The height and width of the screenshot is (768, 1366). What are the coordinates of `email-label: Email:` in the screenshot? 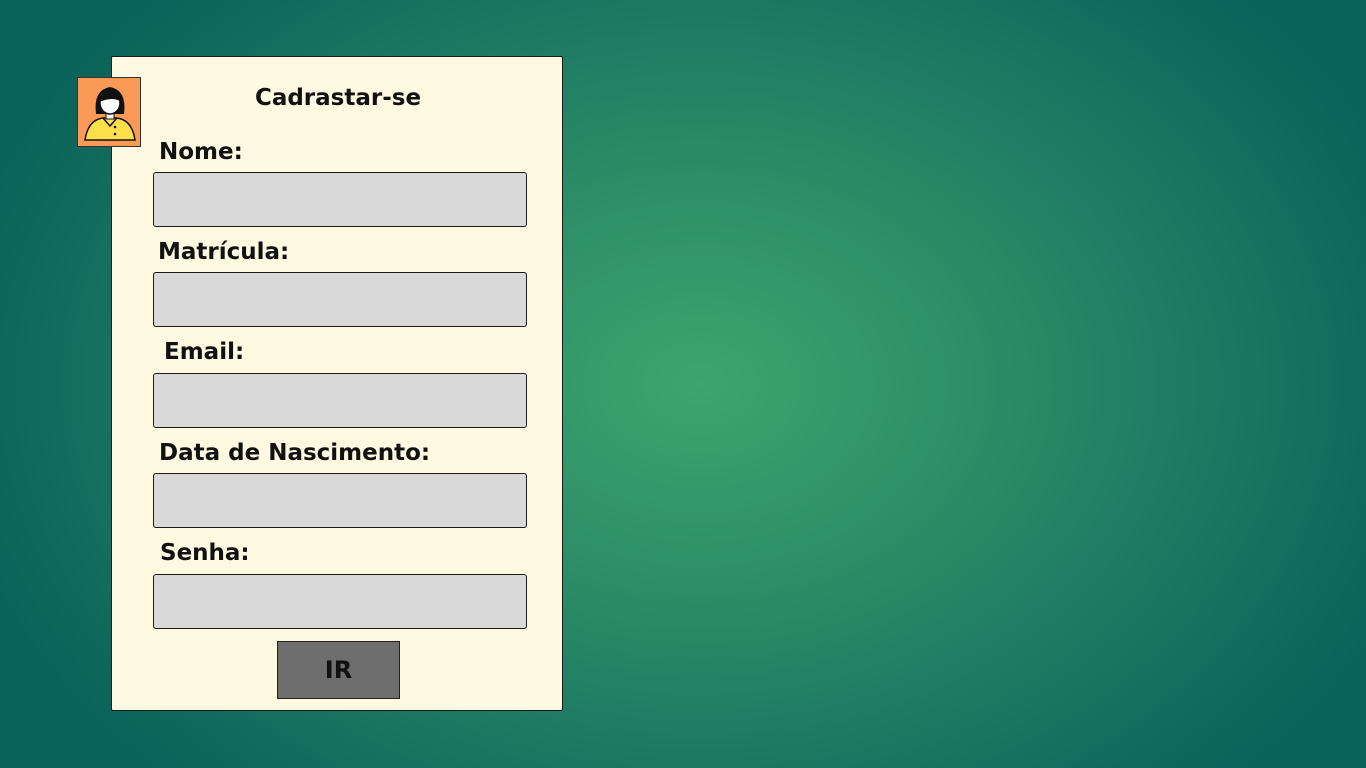 It's located at (204, 352).